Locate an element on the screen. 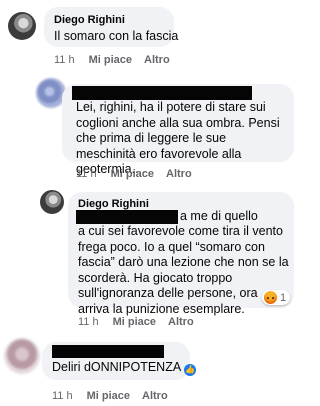  comment-text: Deliri dONNIPOTENZA is located at coordinates (117, 367).